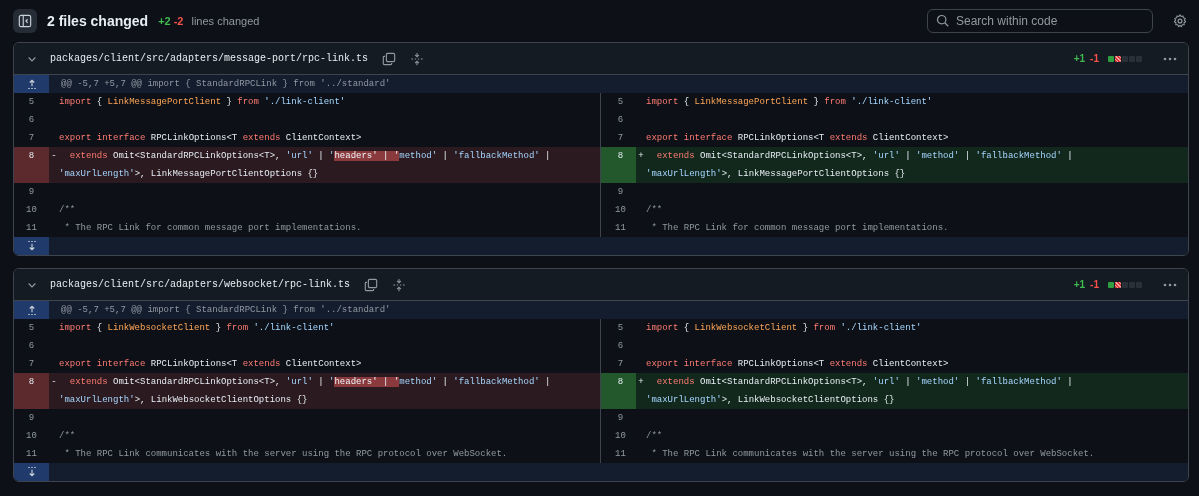  What do you see at coordinates (305, 391) in the screenshot?
I see `code-line: extends Omit<StandardRPCLinkOptions<T>, 'url' | 'headers' | 'method' | 'fallbackMethod' | 'maxUrlLength'>, LinkWebsocketClientOptions {}` at bounding box center [305, 391].